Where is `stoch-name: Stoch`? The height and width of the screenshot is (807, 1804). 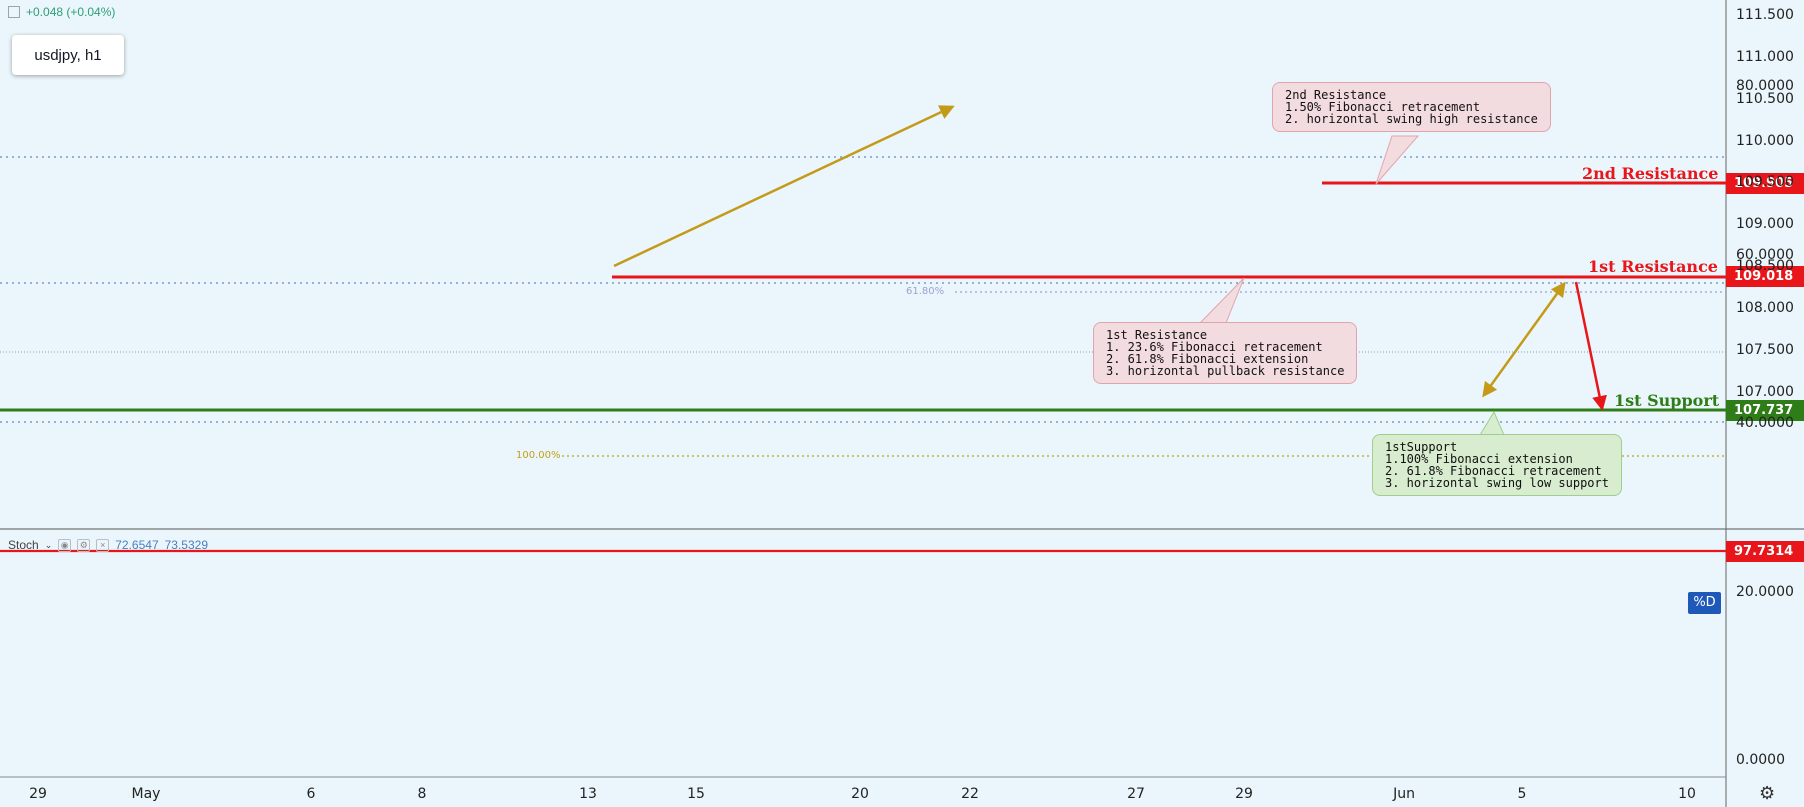 stoch-name: Stoch is located at coordinates (23, 545).